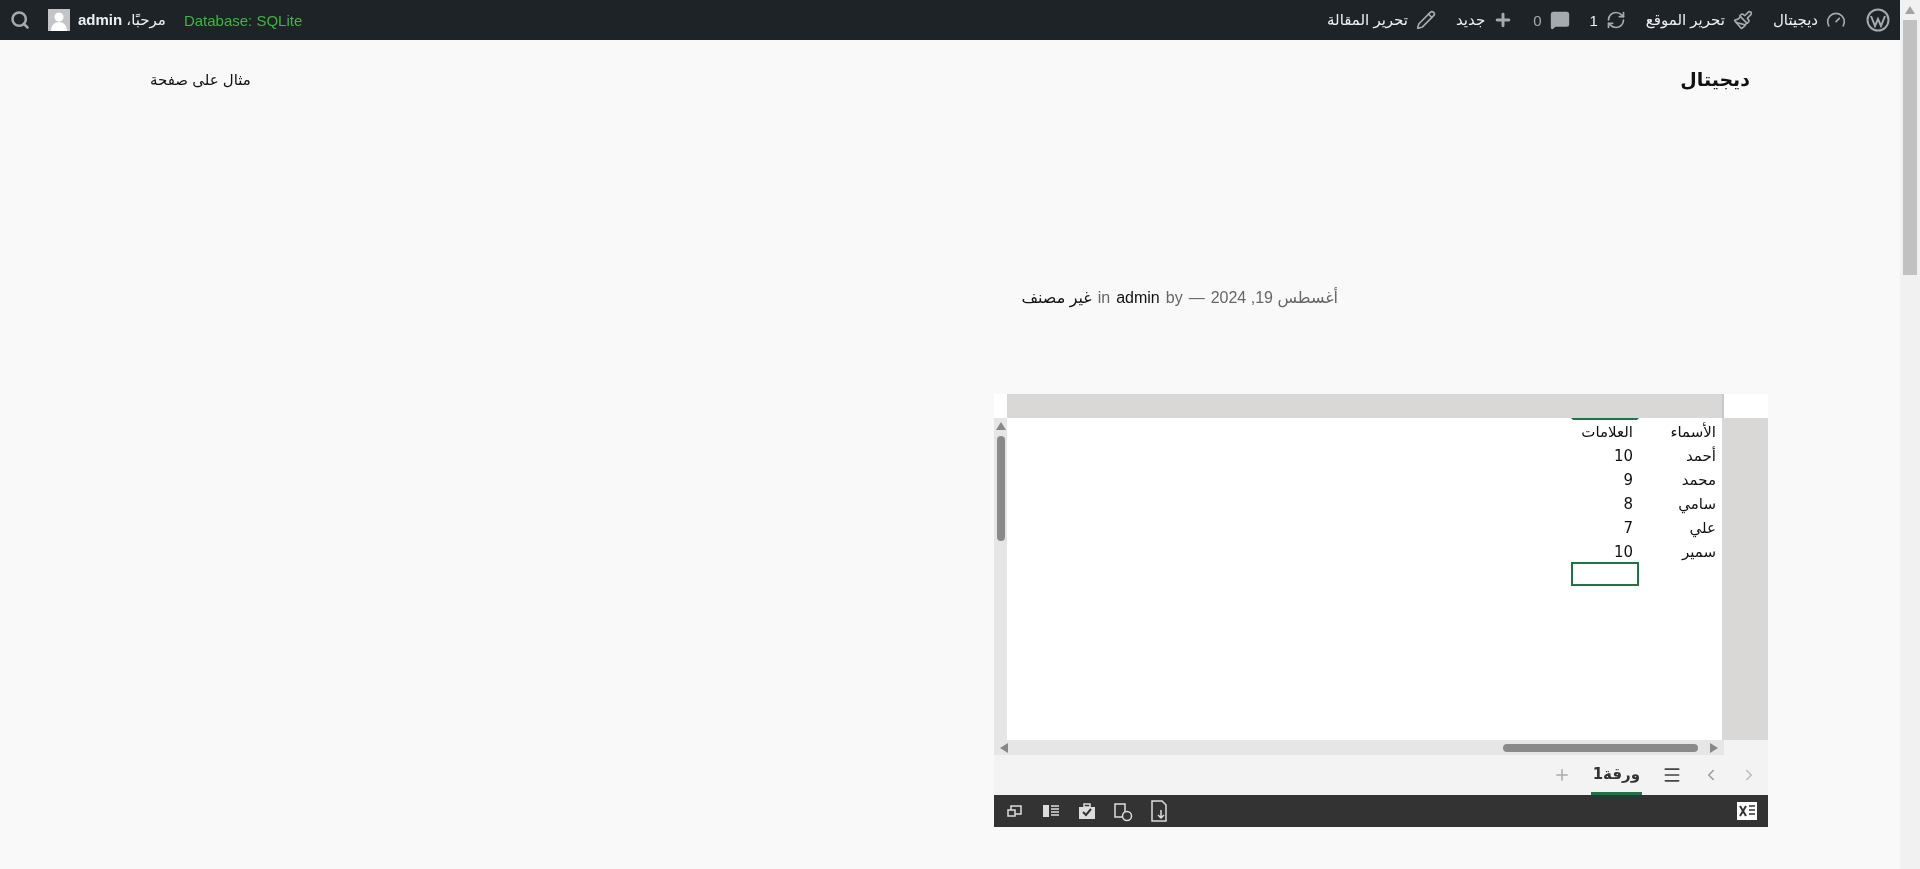 The image size is (1920, 869). Describe the element at coordinates (1087, 811) in the screenshot. I see `briefcase-check-icon` at that location.